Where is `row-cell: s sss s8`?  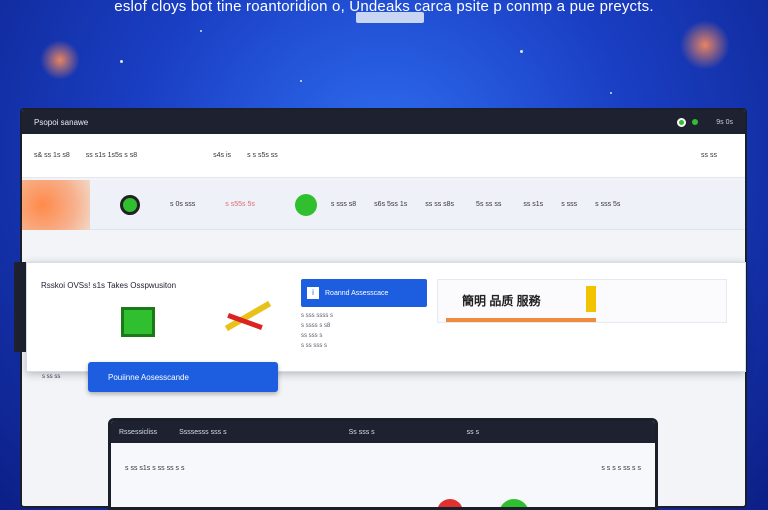
row-cell: s sss s8 is located at coordinates (343, 204).